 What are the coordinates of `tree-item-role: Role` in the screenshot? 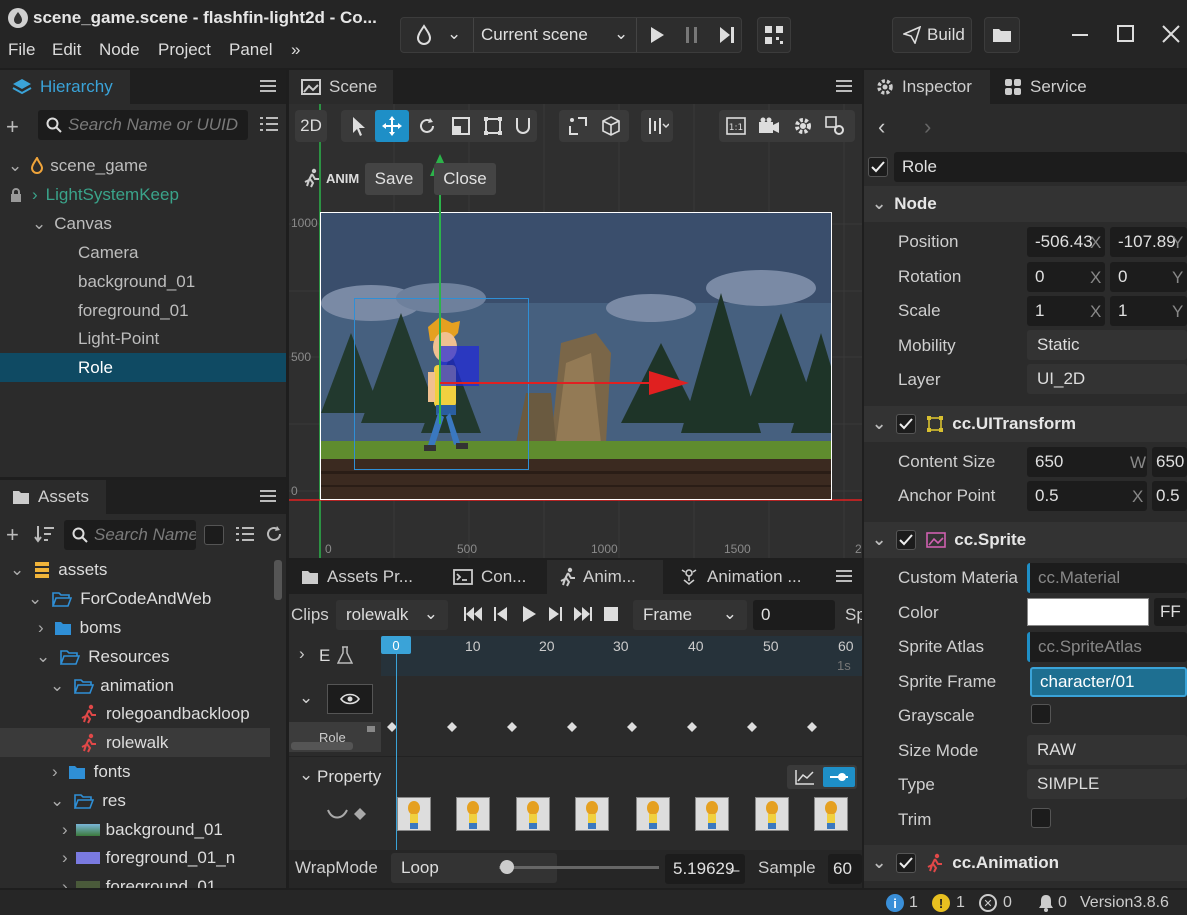 It's located at (143, 367).